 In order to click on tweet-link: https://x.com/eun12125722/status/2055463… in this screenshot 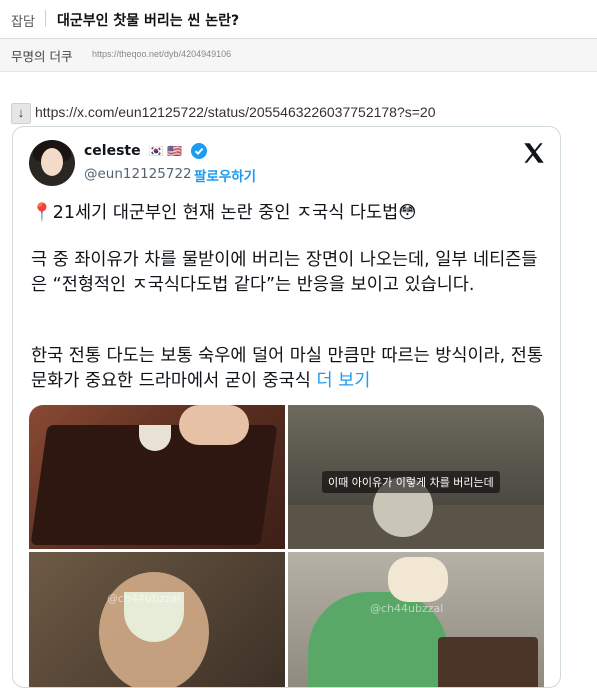, I will do `click(235, 112)`.